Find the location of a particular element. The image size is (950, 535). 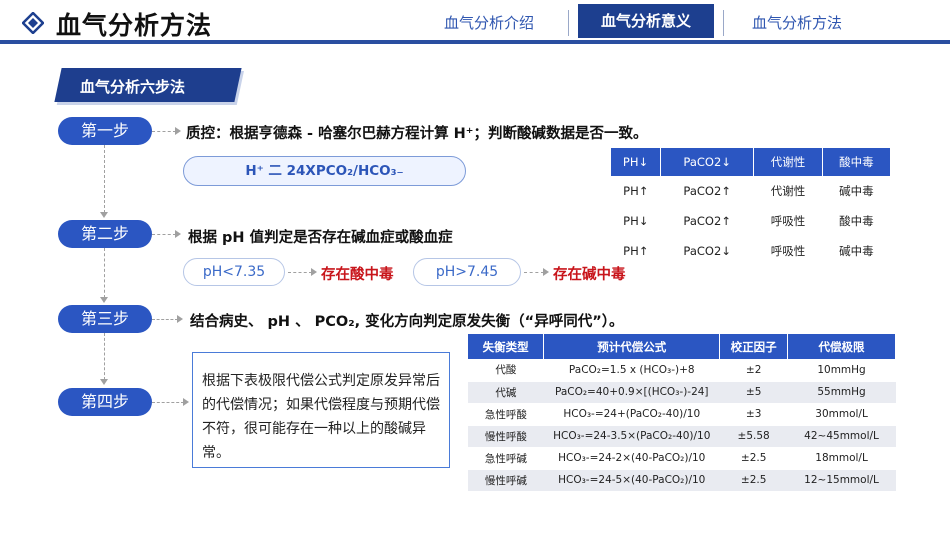

table-header: PaCO2↓ is located at coordinates (707, 162).